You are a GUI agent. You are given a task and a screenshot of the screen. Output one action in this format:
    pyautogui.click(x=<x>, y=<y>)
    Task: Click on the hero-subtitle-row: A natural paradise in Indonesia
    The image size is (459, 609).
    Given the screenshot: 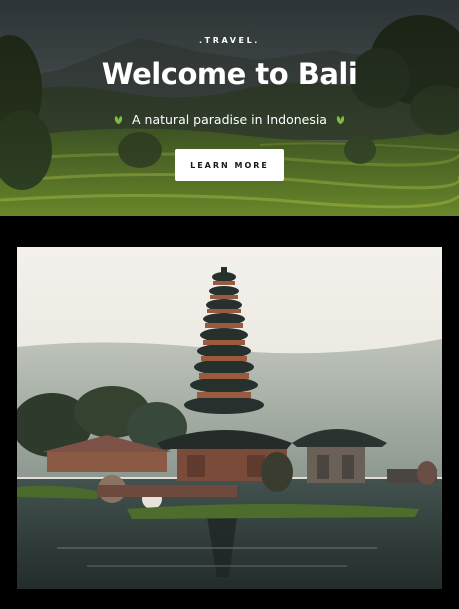 What is the action you would take?
    pyautogui.click(x=229, y=119)
    